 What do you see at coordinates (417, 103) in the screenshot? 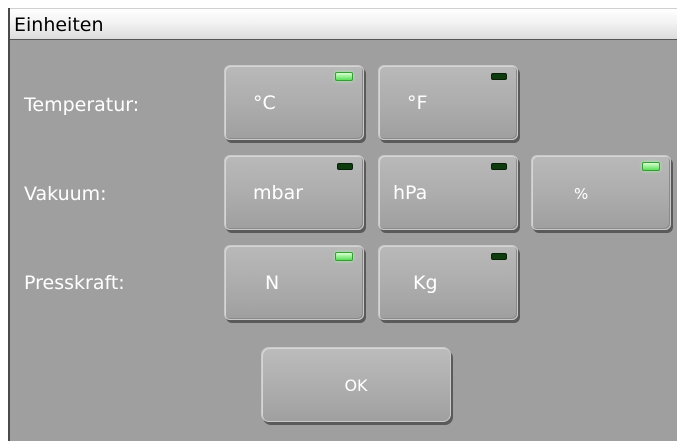
I see `fahrenheit-button-label: °F` at bounding box center [417, 103].